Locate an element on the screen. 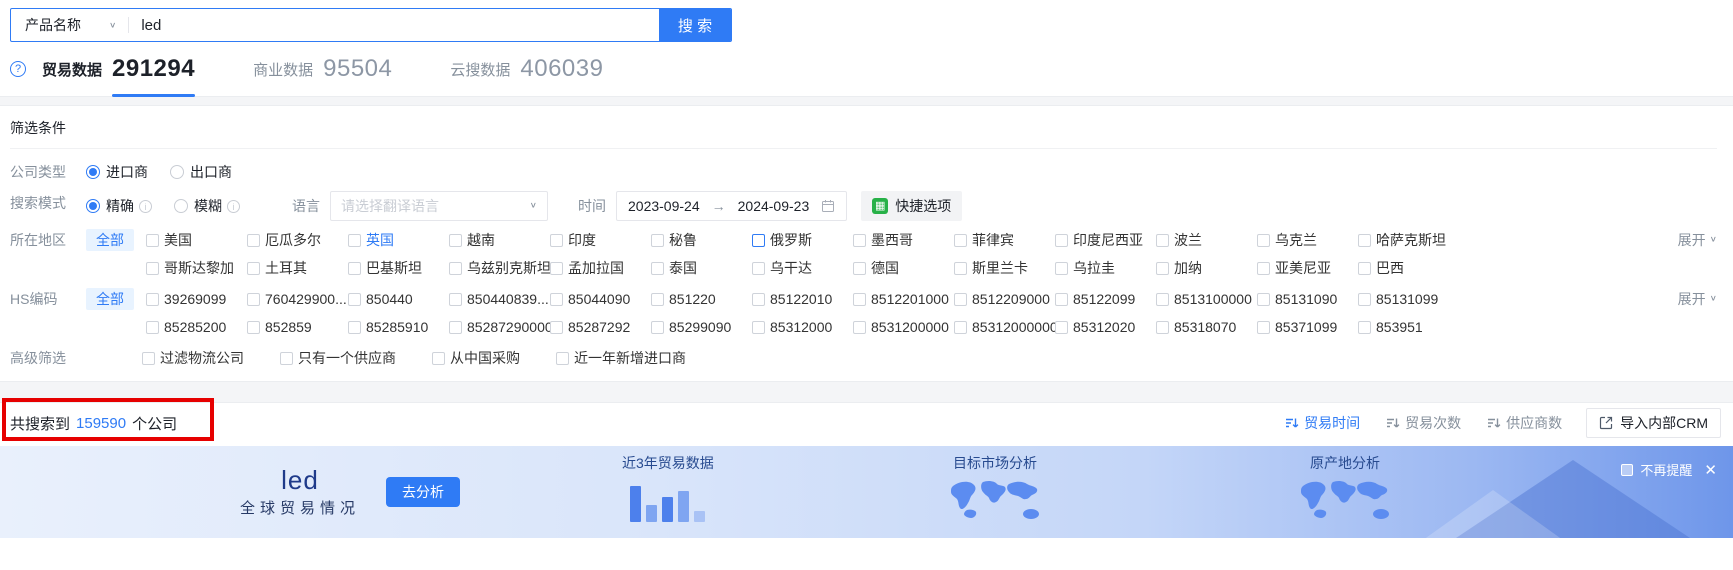 The width and height of the screenshot is (1733, 570). region-checkbox-item: 德国 is located at coordinates (903, 268).